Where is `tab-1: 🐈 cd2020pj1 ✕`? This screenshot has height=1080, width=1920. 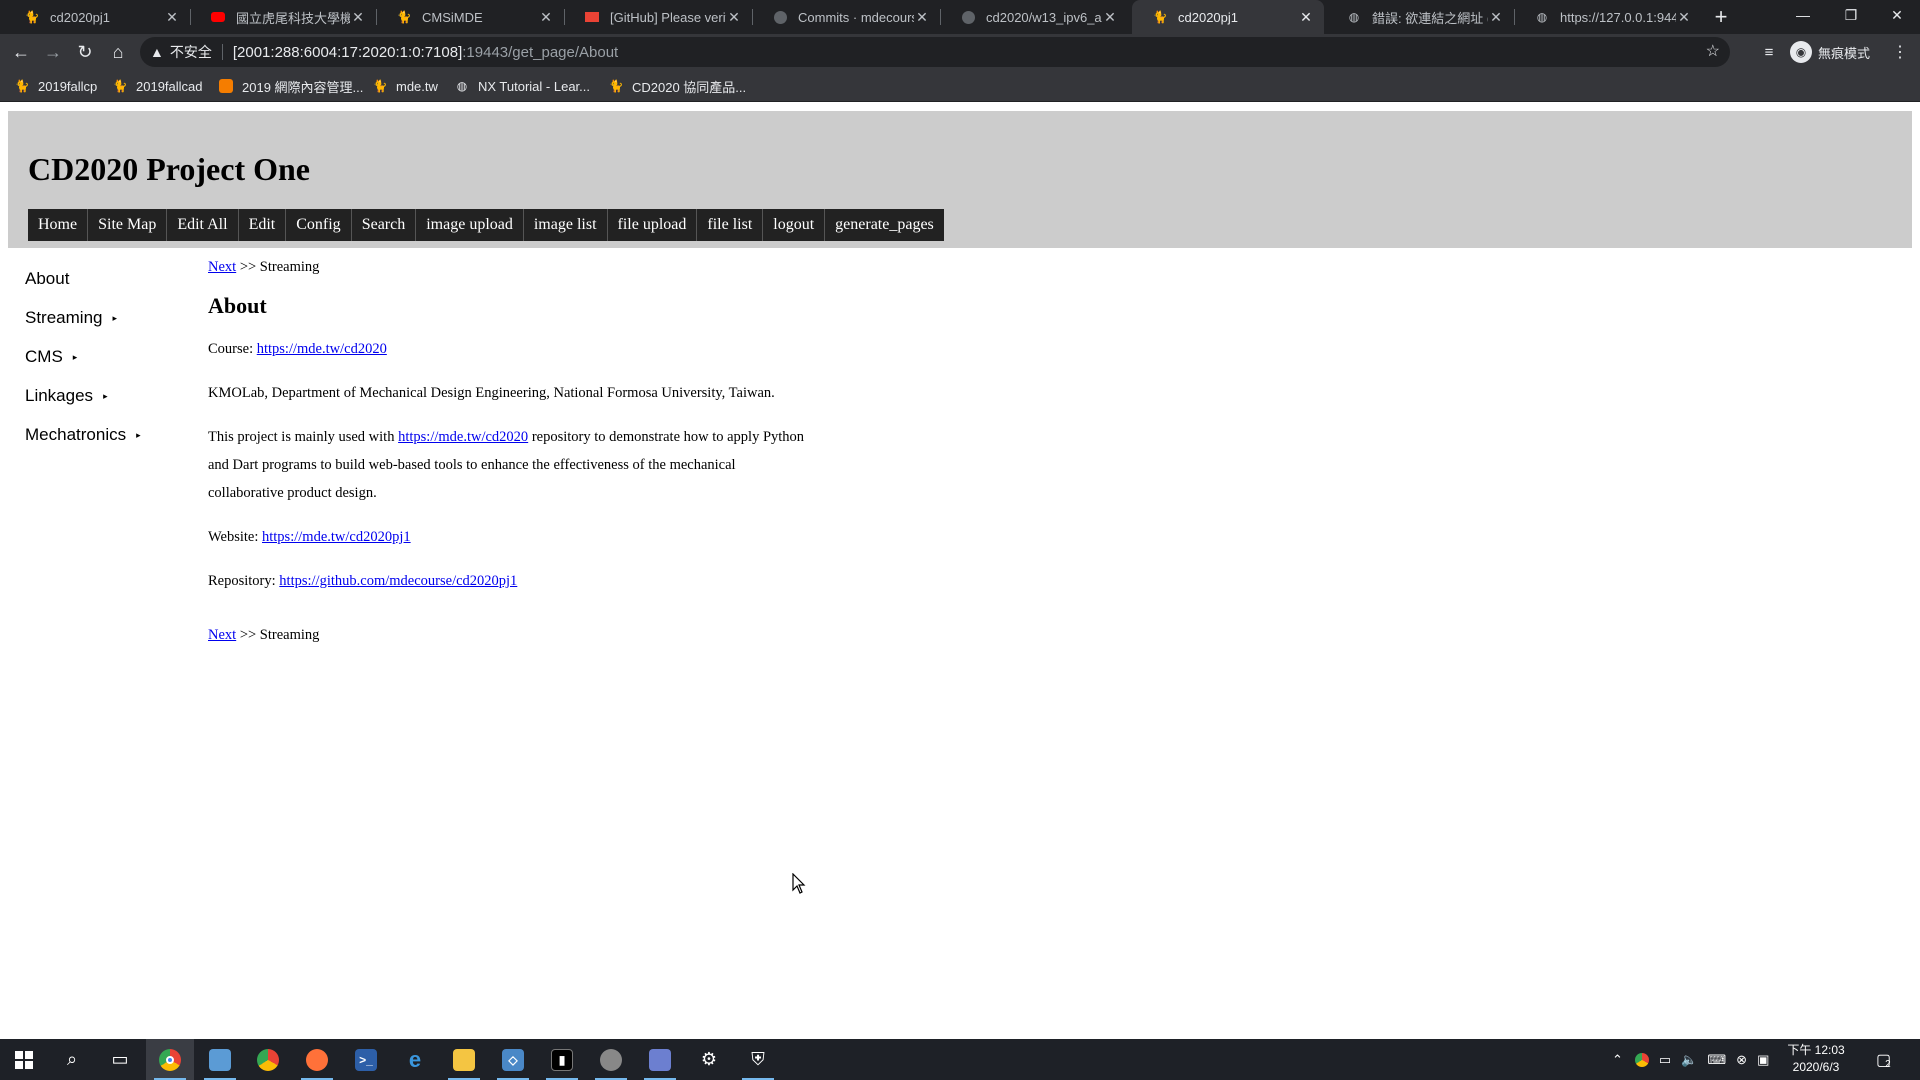
tab-1: 🐈 cd2020pj1 ✕ is located at coordinates (97, 17).